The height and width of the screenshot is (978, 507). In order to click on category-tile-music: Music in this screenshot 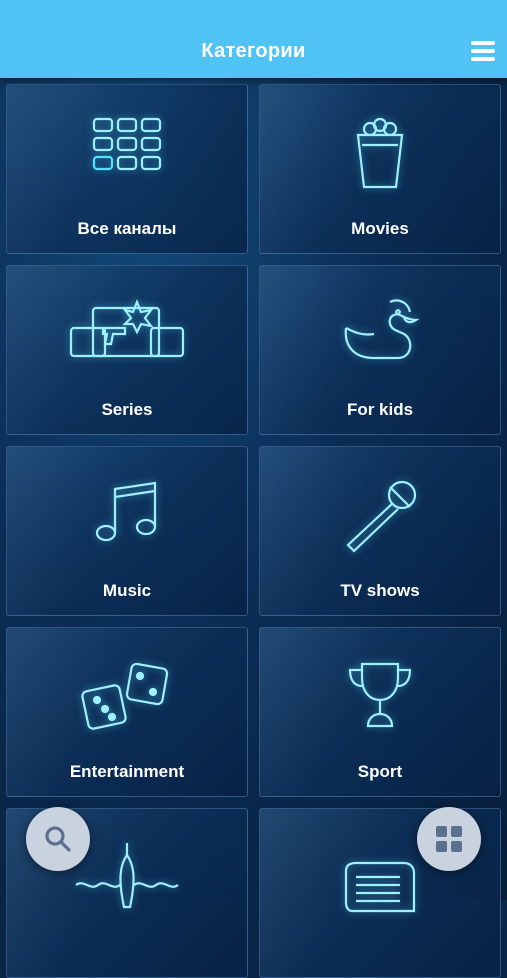, I will do `click(127, 531)`.